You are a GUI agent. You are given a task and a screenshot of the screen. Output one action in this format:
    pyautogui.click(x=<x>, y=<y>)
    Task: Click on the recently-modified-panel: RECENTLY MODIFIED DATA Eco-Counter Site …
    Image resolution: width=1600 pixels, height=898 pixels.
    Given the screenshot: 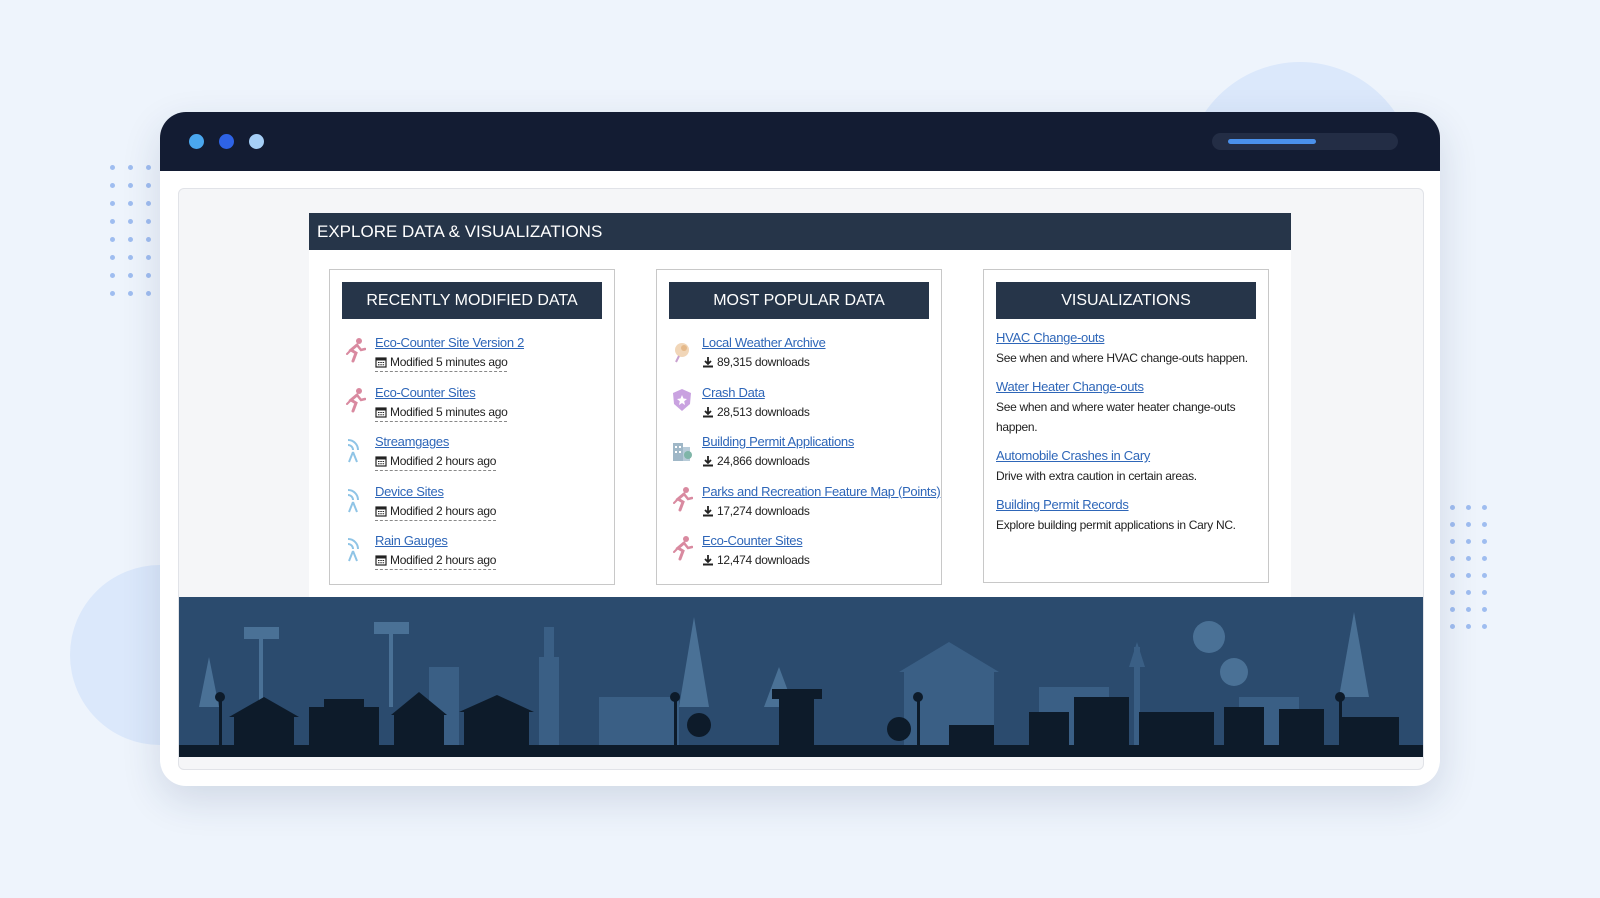 What is the action you would take?
    pyautogui.click(x=472, y=427)
    